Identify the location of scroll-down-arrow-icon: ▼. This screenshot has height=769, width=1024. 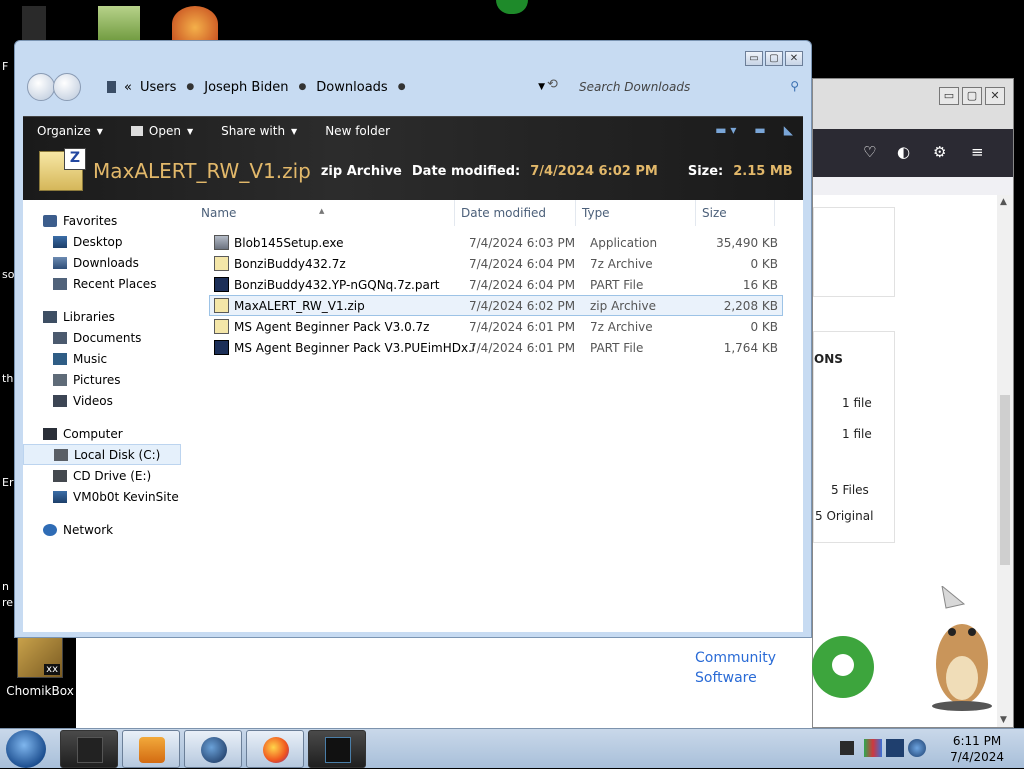
(1003, 720).